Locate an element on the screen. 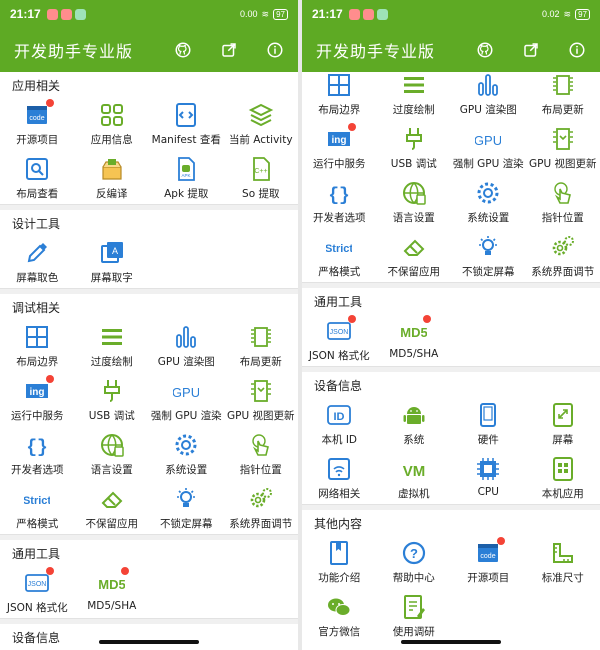  tool-item: 当前 Activity is located at coordinates (261, 123).